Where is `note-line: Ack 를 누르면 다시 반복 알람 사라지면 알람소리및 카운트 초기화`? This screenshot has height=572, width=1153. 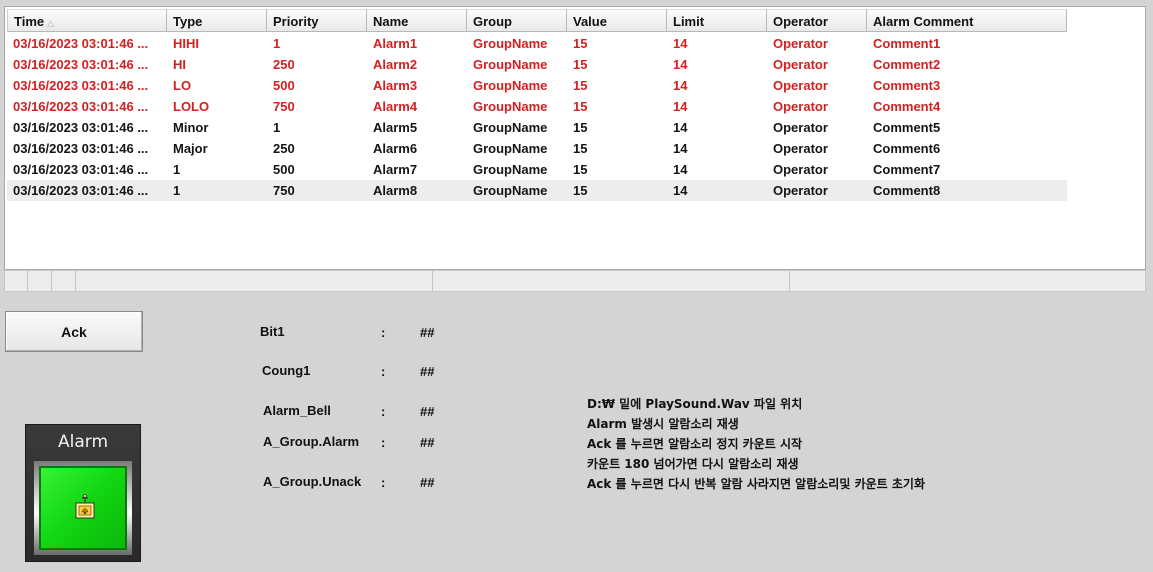 note-line: Ack 를 누르면 다시 반복 알람 사라지면 알람소리및 카운트 초기화 is located at coordinates (756, 484).